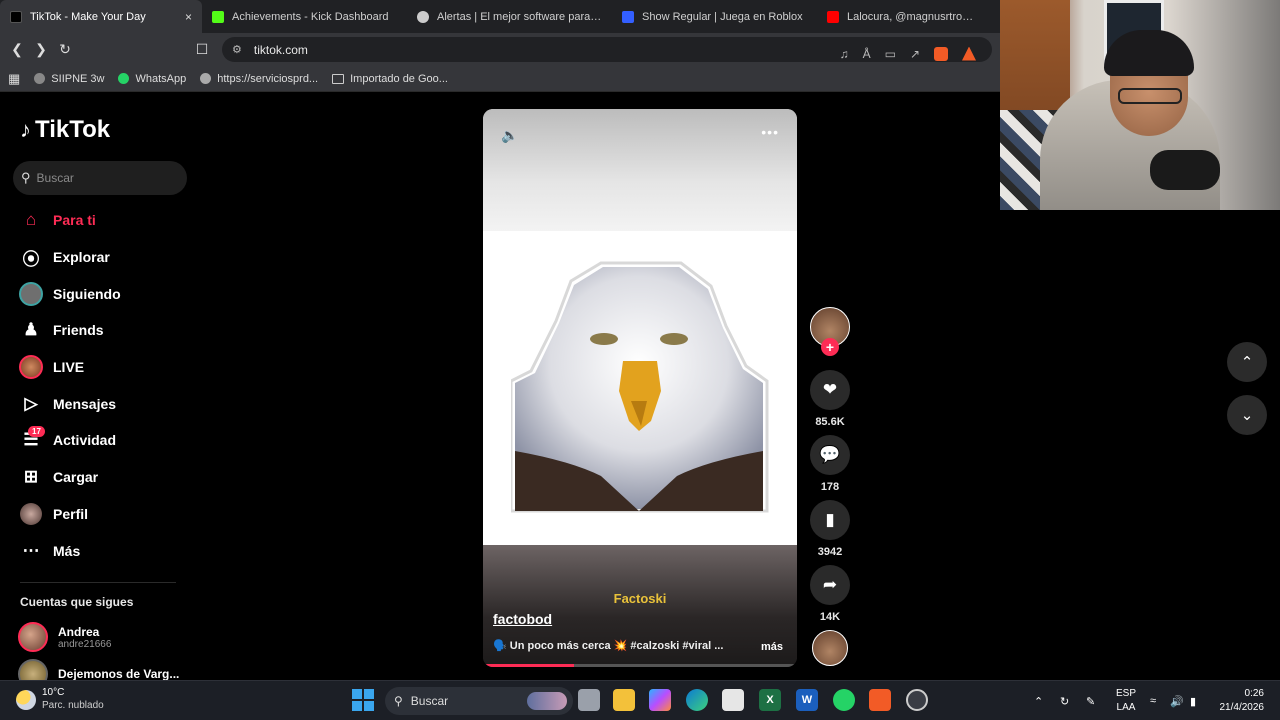 The width and height of the screenshot is (1280, 720). I want to click on sound-disc-avatar, so click(830, 648).